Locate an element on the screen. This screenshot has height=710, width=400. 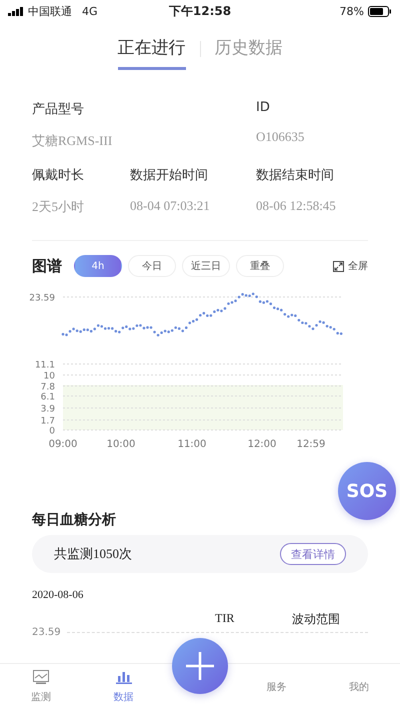
section-title: 图谱 is located at coordinates (47, 266).